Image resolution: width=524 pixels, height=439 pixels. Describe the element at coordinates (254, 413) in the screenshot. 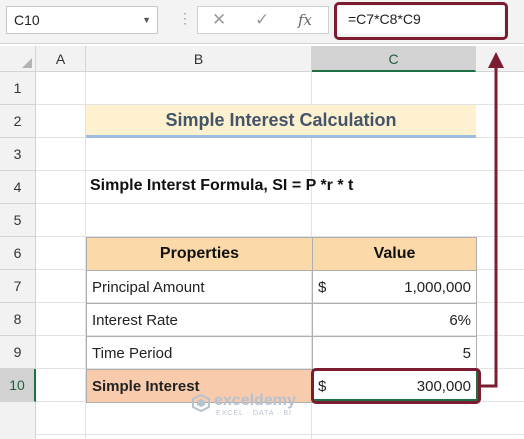

I see `watermark-tagline: EXCEL · DATA · BI` at that location.